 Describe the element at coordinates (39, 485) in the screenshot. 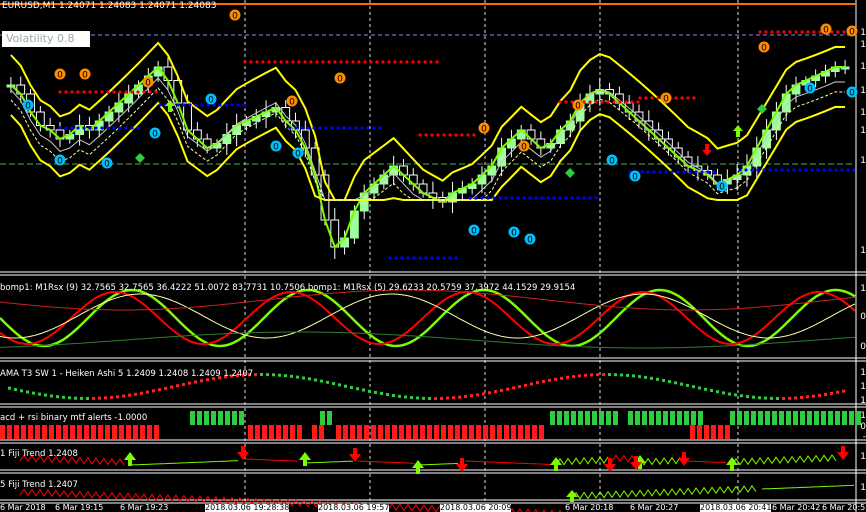

I see `fiji5-header: 5 Fiji Trend 1.2407` at that location.